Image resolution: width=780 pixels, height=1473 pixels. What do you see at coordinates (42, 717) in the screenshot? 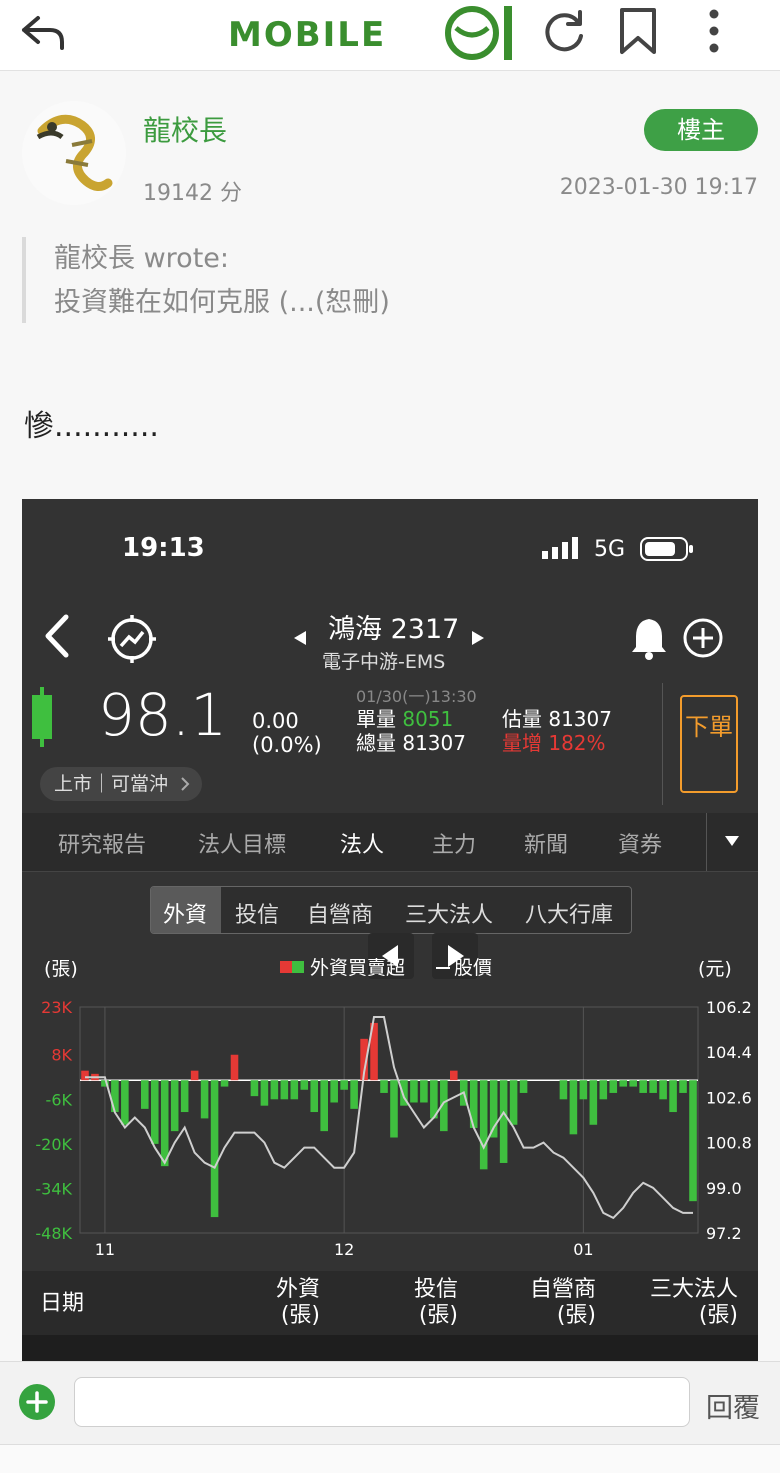
I see `candle-icon` at bounding box center [42, 717].